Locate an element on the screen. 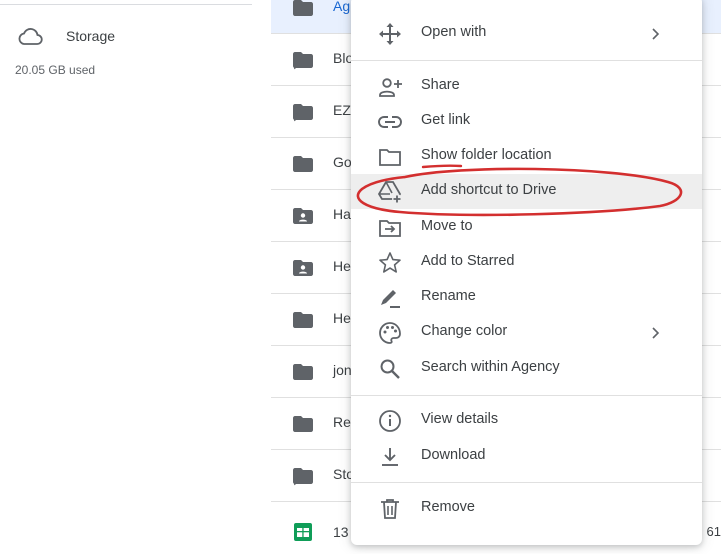 Image resolution: width=721 pixels, height=554 pixels. storage-used-text: 20.05 GB used is located at coordinates (55, 70).